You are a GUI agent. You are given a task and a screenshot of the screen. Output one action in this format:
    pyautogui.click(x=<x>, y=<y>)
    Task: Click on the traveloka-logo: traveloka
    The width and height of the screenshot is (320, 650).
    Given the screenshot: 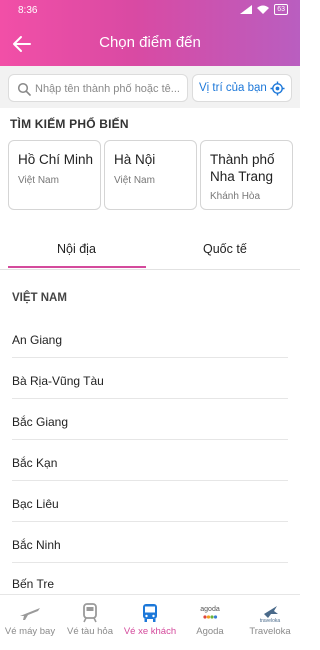 What is the action you would take?
    pyautogui.click(x=270, y=614)
    